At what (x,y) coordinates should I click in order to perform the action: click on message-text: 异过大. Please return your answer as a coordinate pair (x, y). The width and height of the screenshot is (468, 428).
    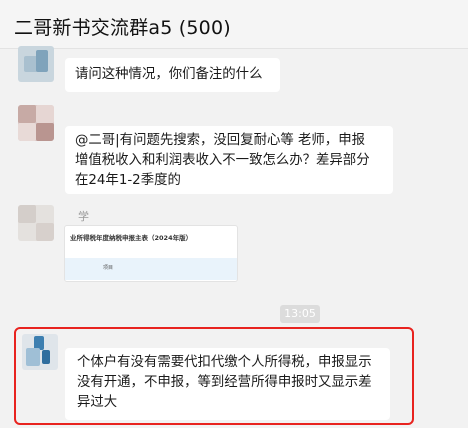
    Looking at the image, I should click on (97, 402).